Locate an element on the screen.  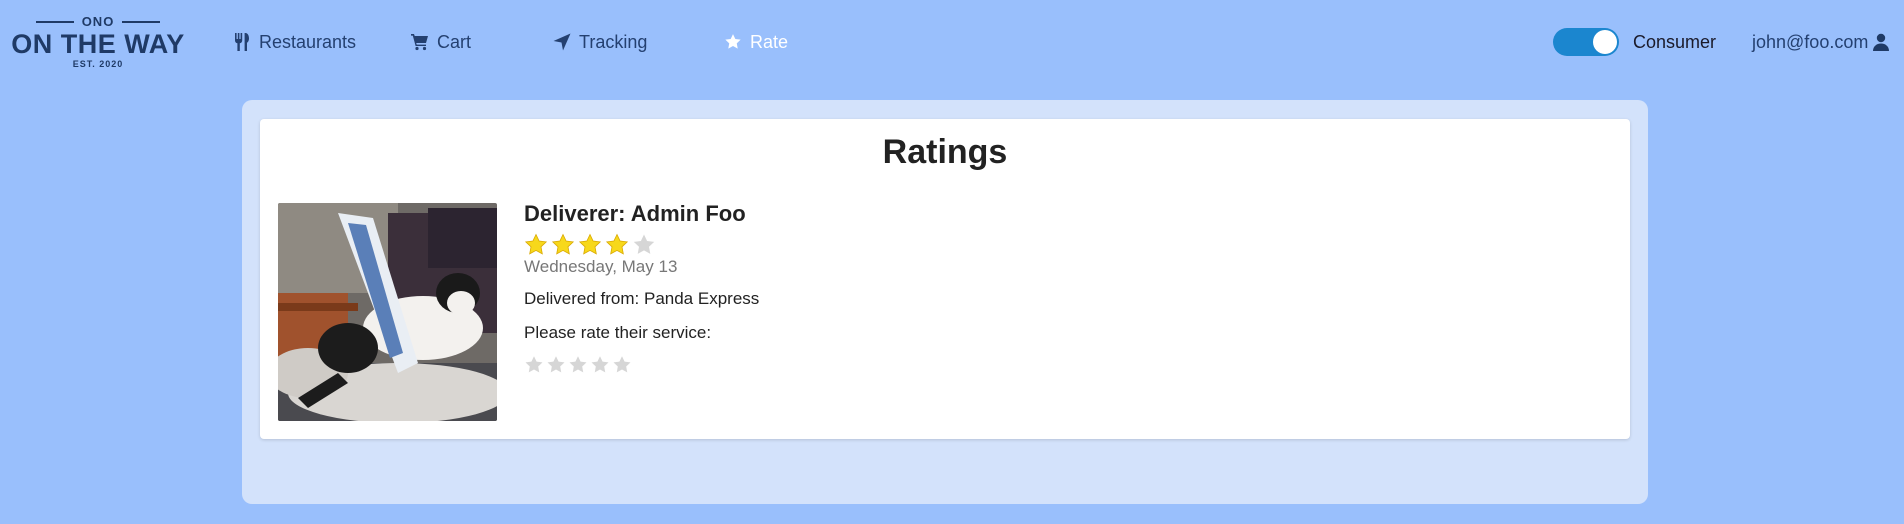
nav-rate: Rate is located at coordinates (756, 42).